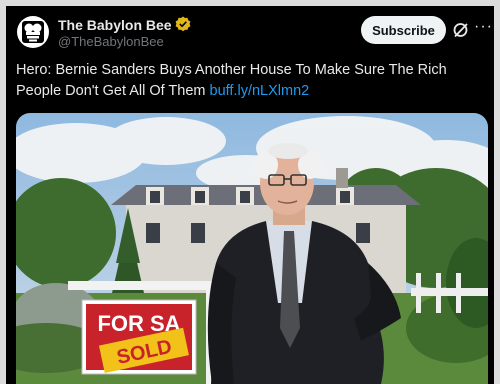  I want to click on verified-badge-icon, so click(183, 25).